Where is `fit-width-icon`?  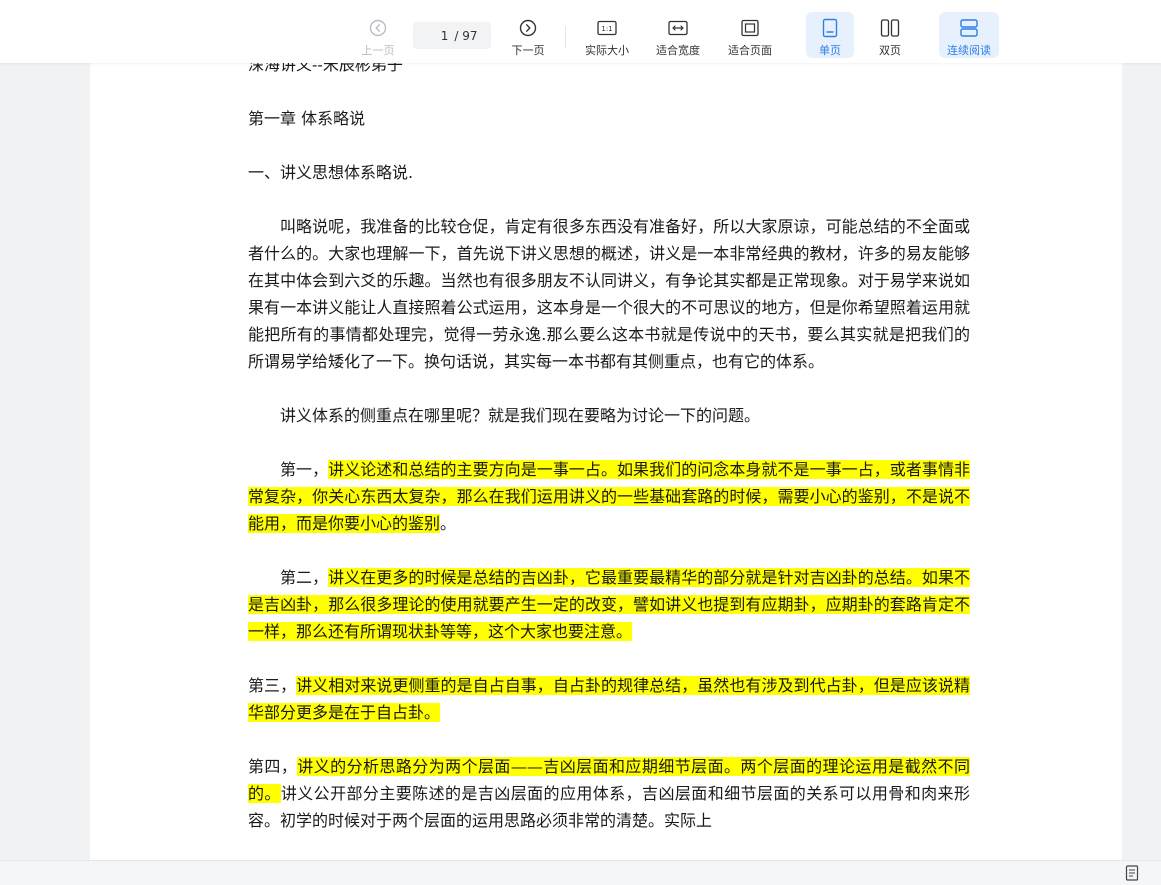 fit-width-icon is located at coordinates (678, 28).